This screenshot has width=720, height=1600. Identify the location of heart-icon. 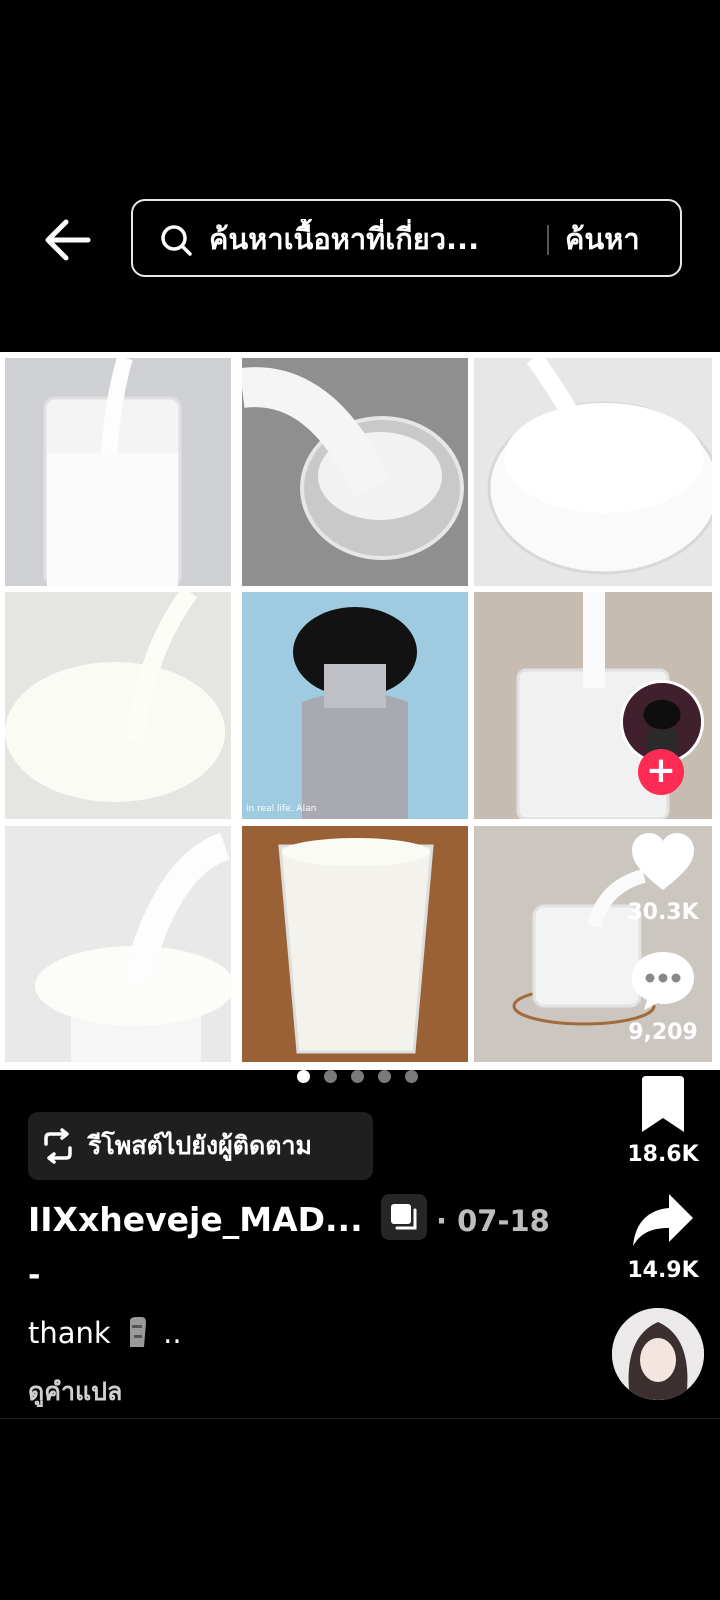
(663, 861).